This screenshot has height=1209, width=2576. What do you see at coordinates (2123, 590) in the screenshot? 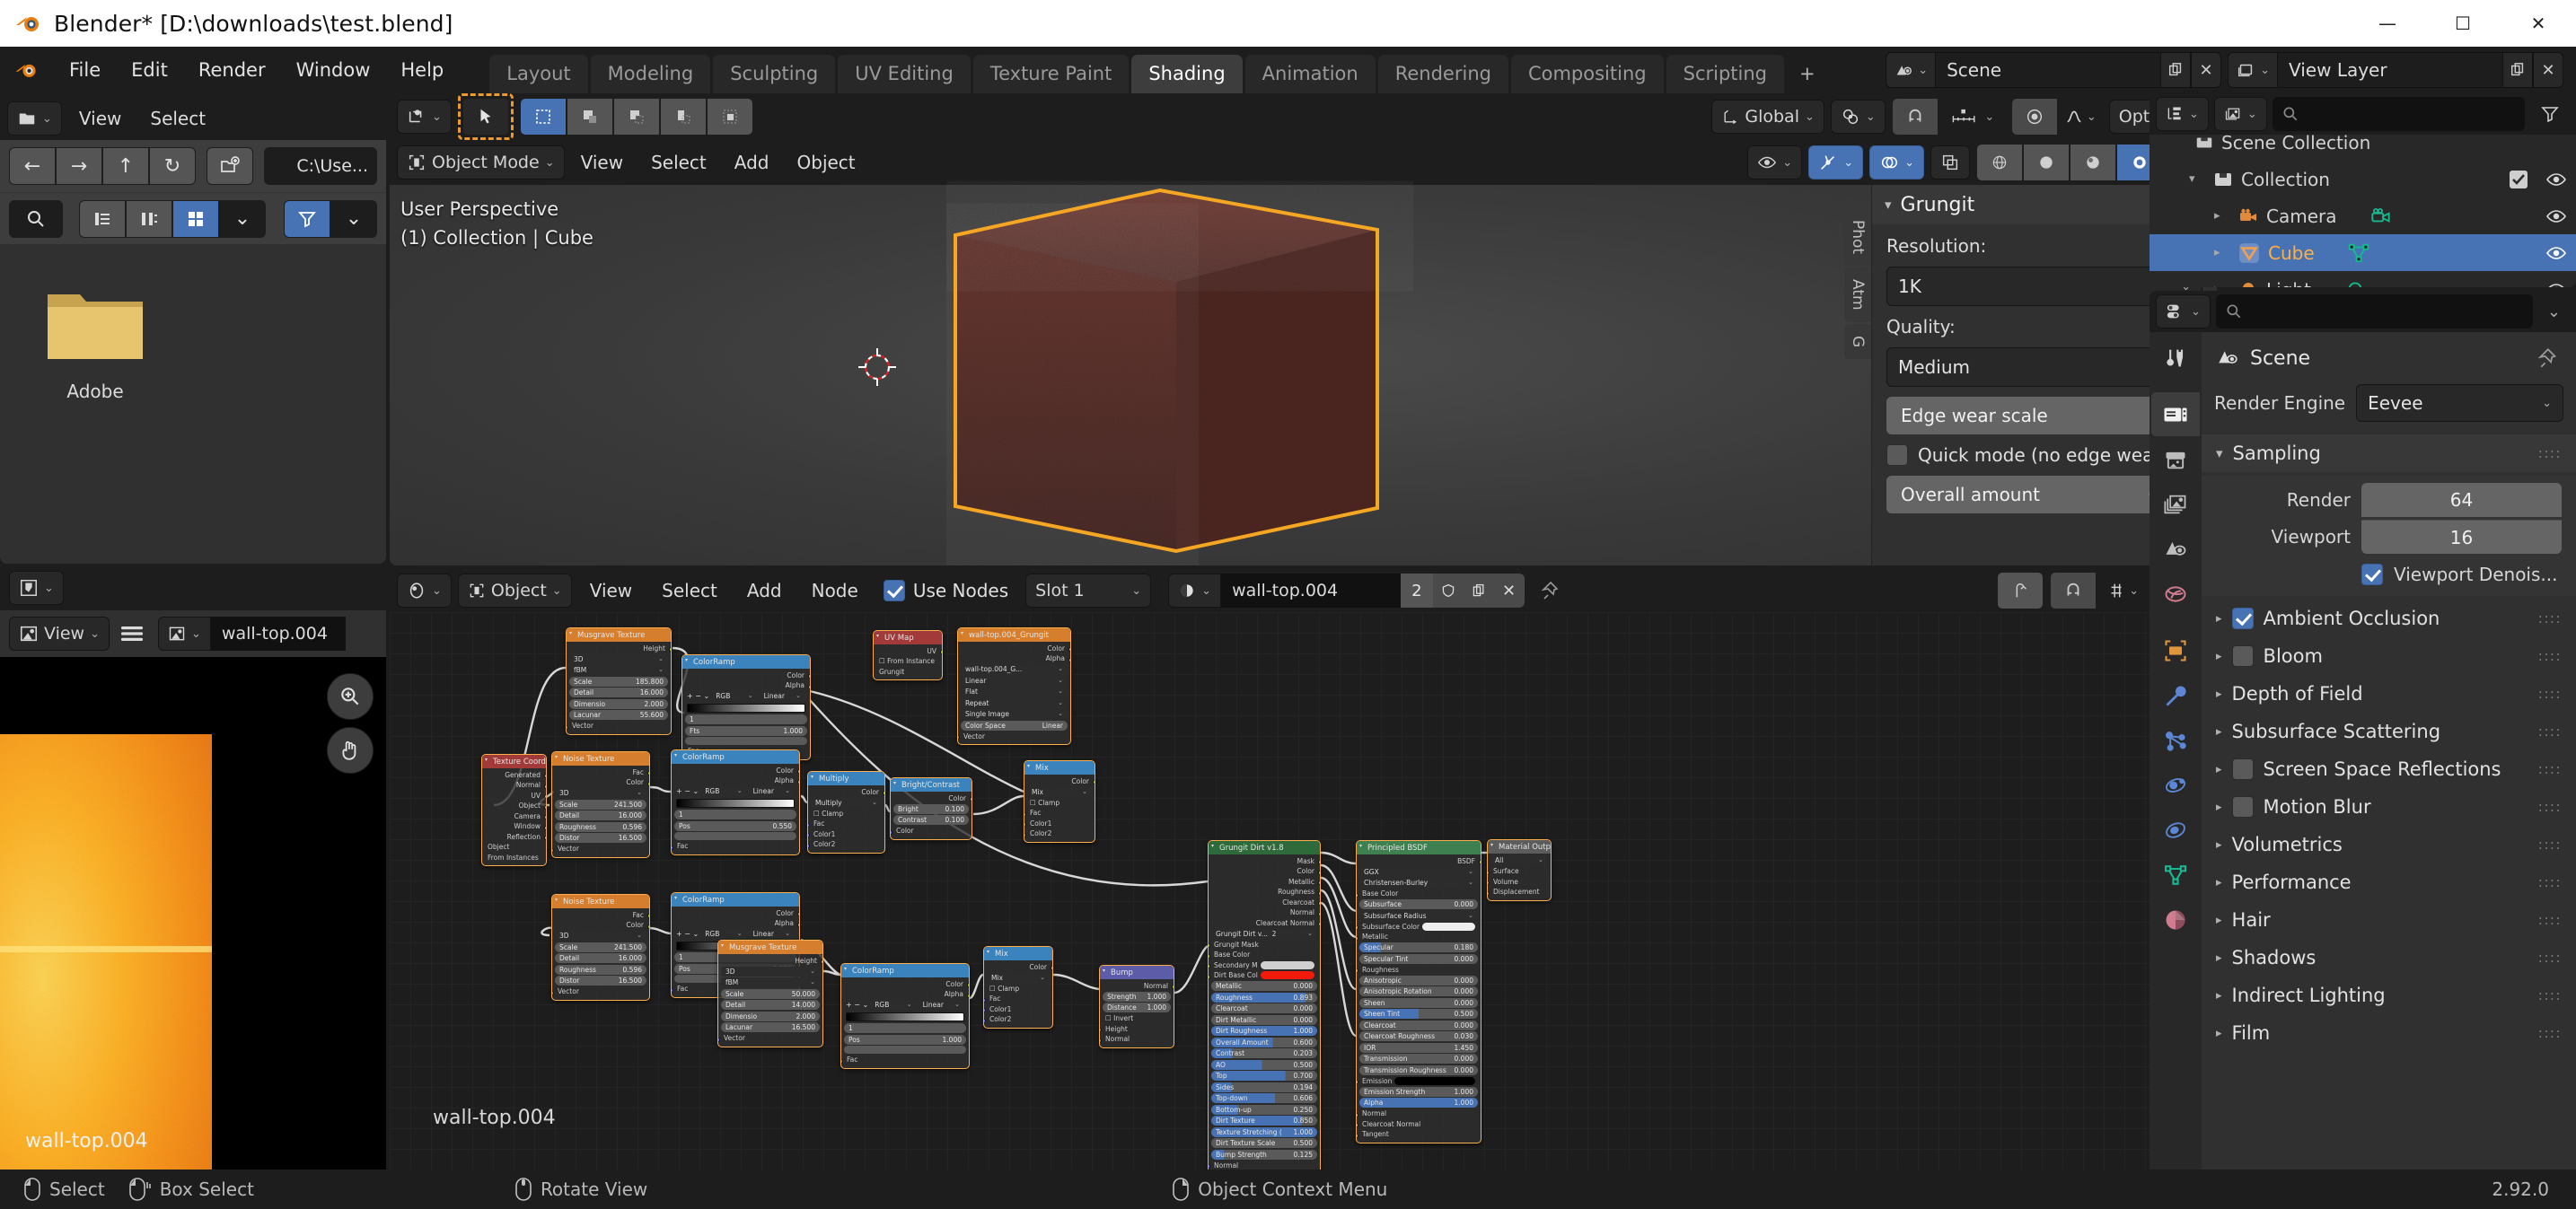
I see `snap-node-icon: ⌄` at bounding box center [2123, 590].